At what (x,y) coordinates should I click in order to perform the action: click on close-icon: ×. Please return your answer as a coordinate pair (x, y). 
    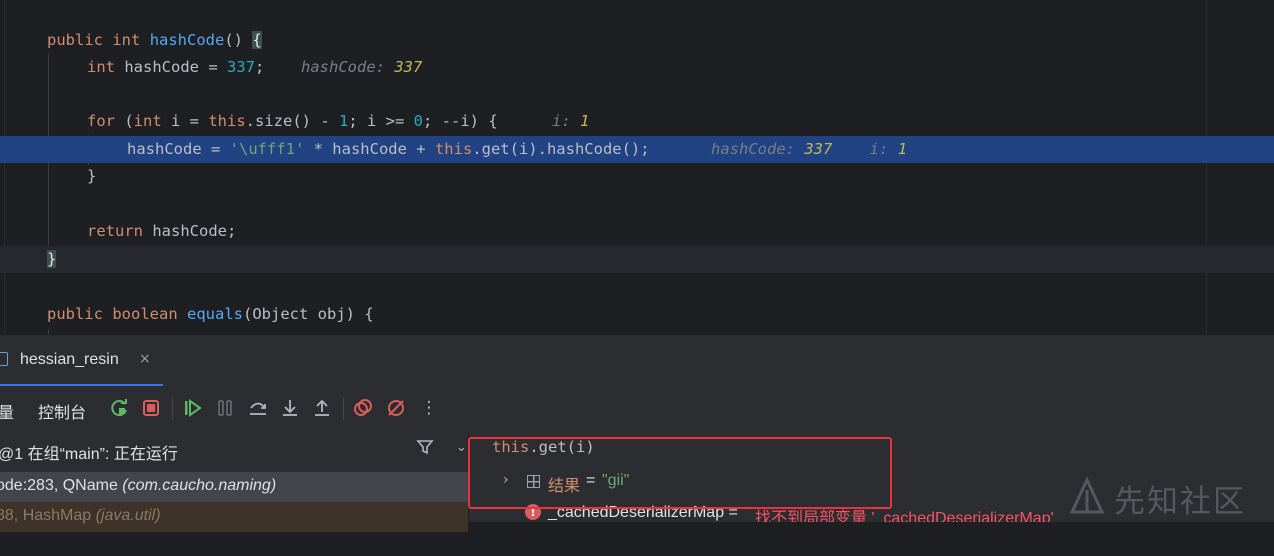
    Looking at the image, I should click on (145, 359).